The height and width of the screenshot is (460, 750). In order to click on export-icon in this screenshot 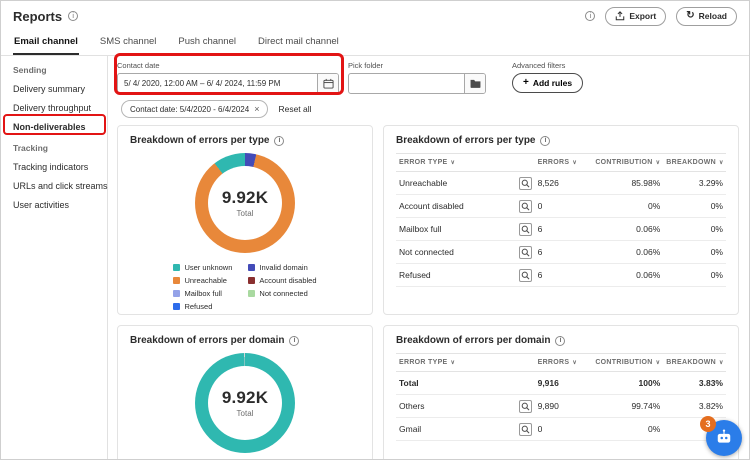, I will do `click(620, 16)`.